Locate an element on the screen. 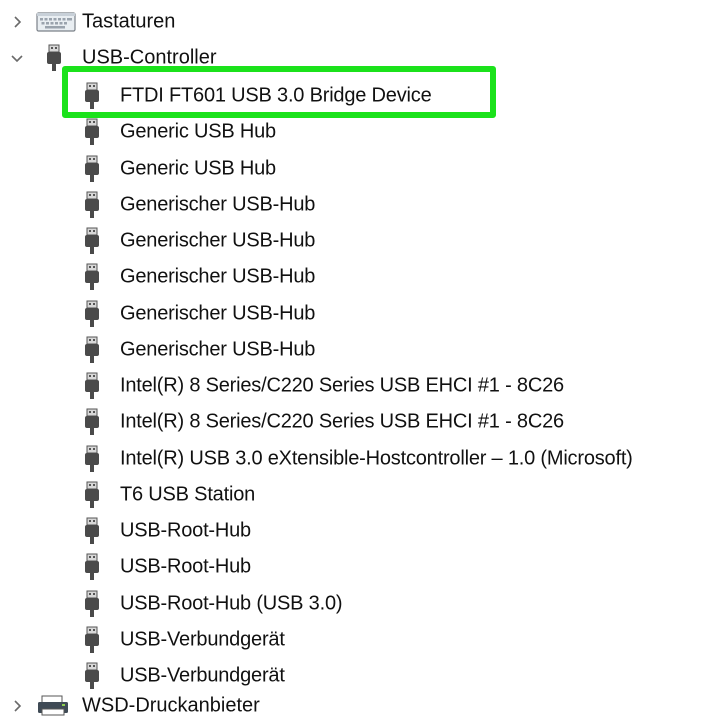 This screenshot has height=724, width=720. tree-item-keyboards: Tastaturen is located at coordinates (360, 22).